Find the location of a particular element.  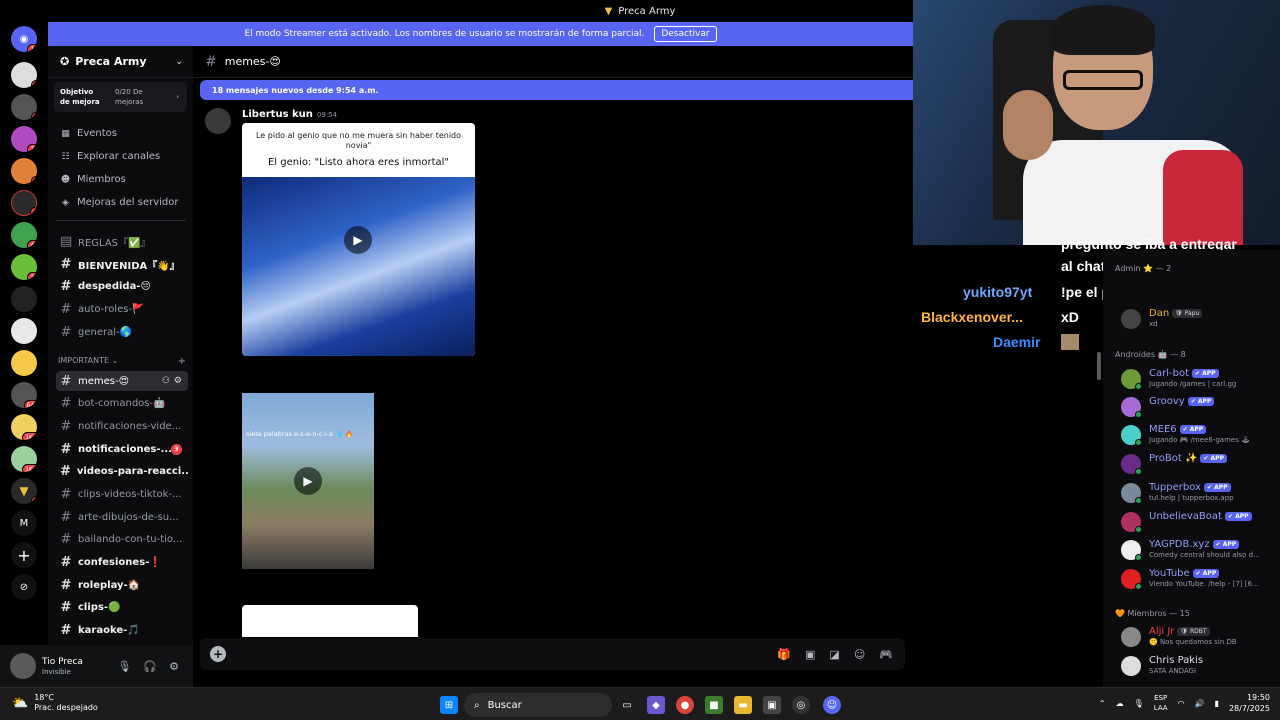

member-item: Chris Pakis SATA ANDAGI is located at coordinates (1197, 667).